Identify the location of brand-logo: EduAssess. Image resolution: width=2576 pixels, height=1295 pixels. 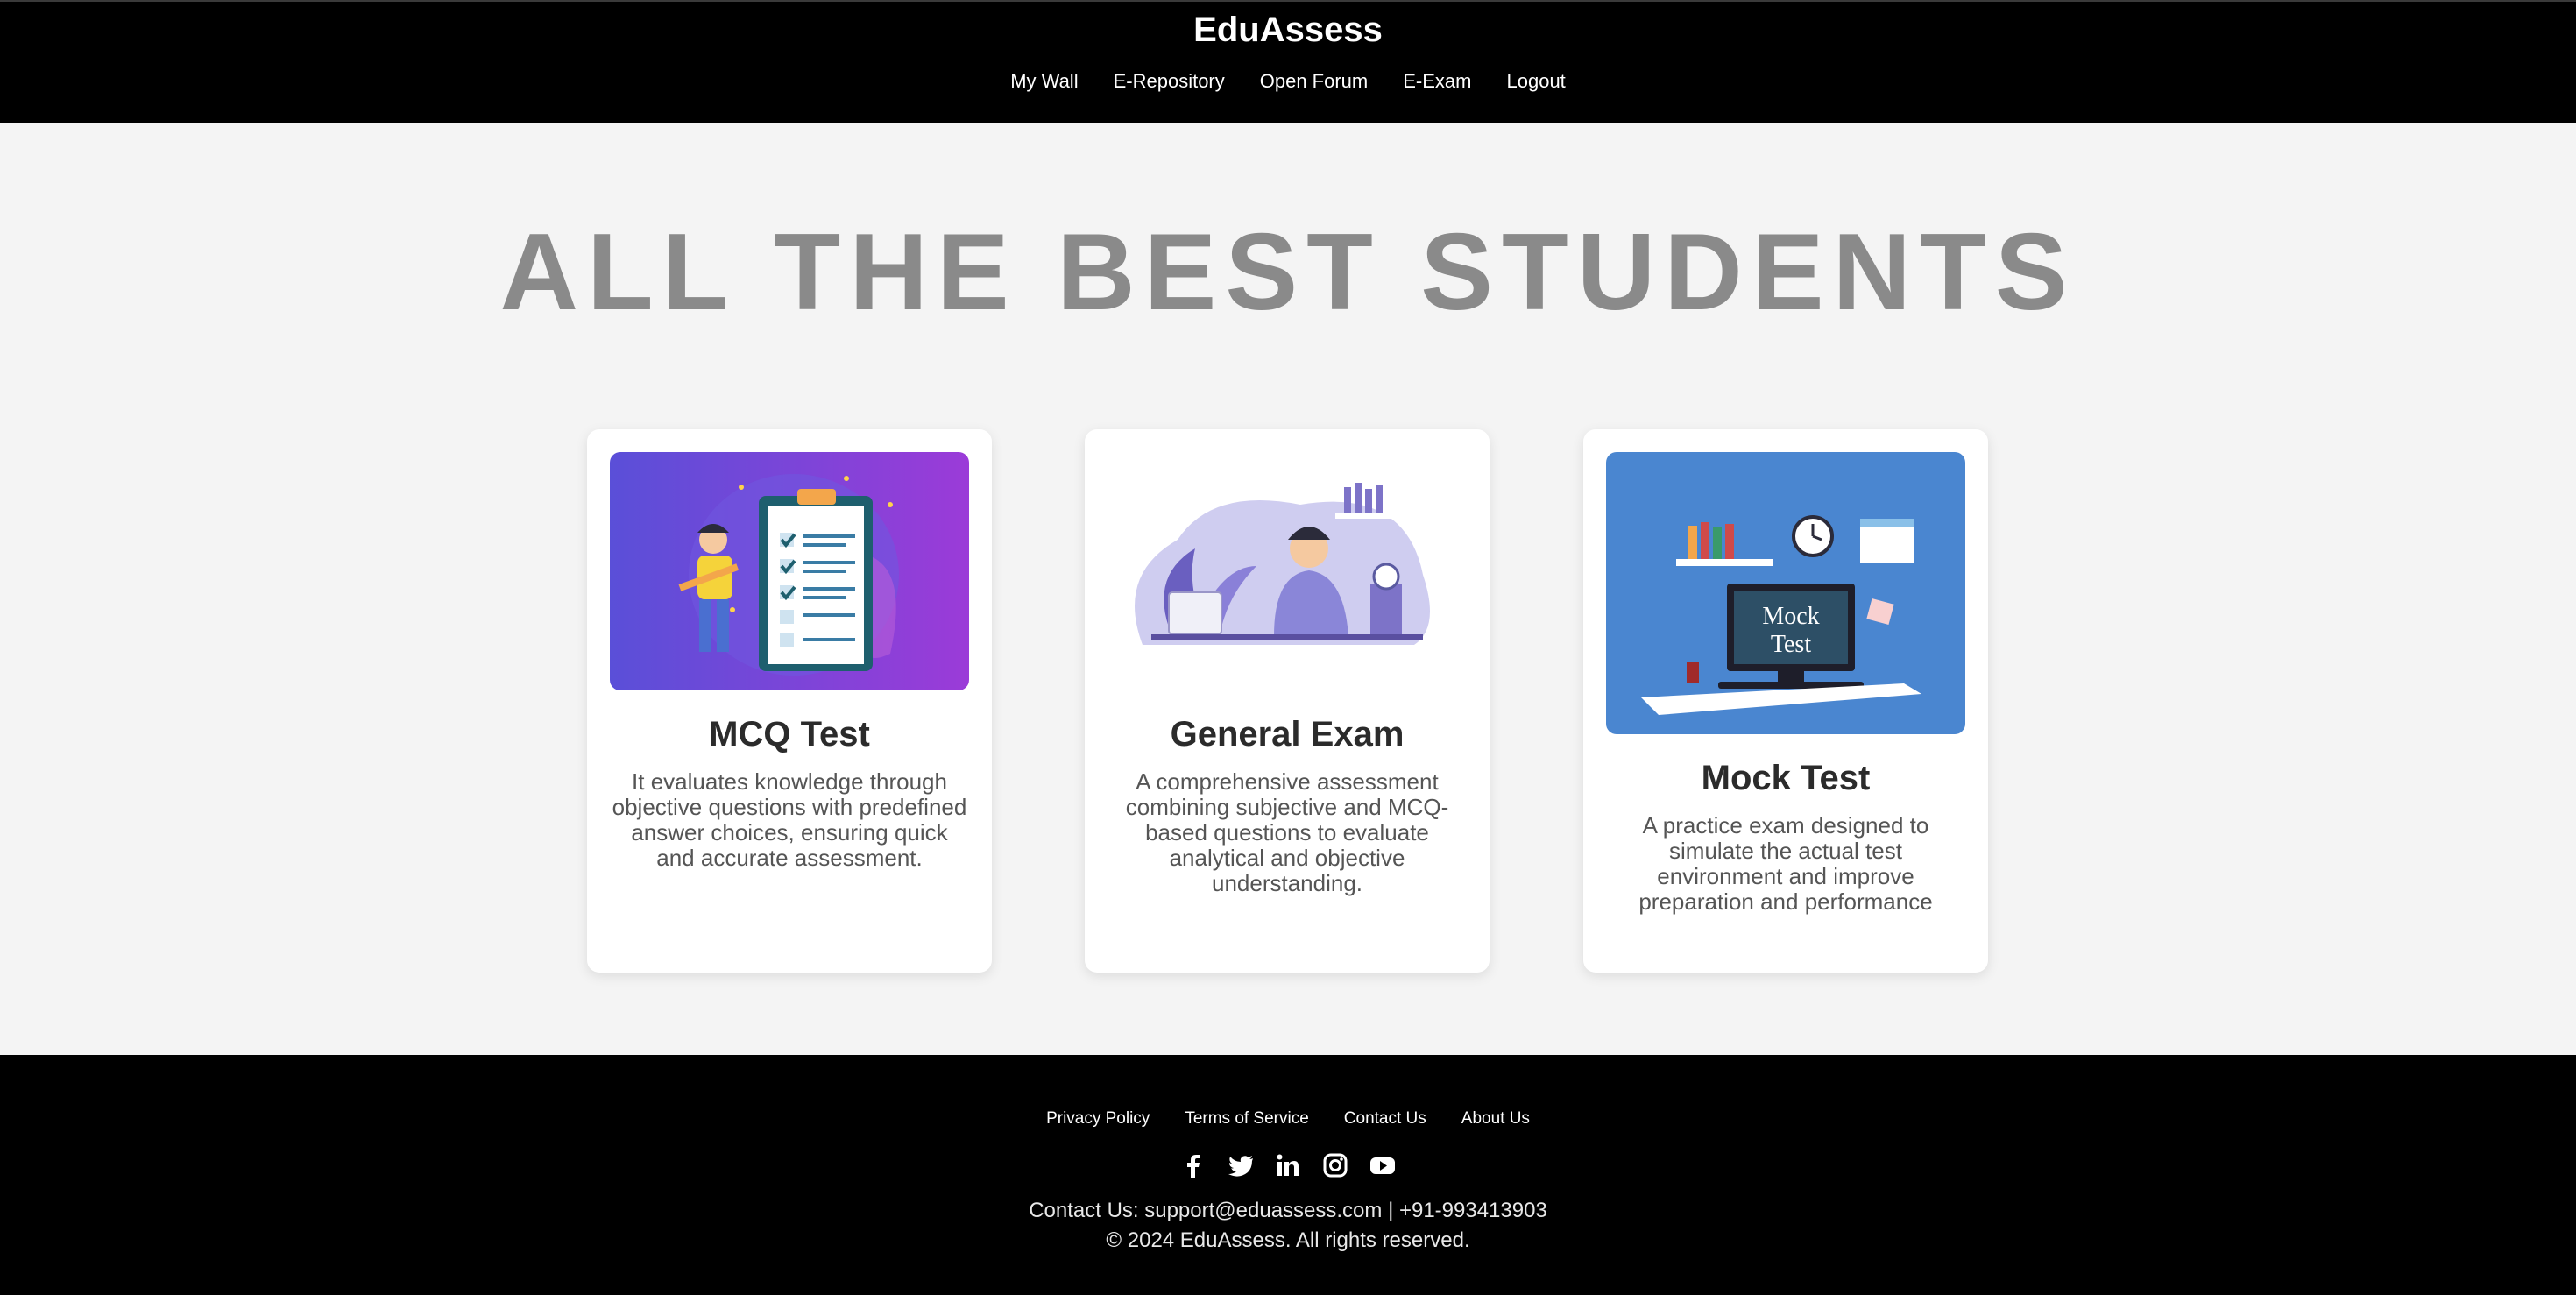
(1288, 30).